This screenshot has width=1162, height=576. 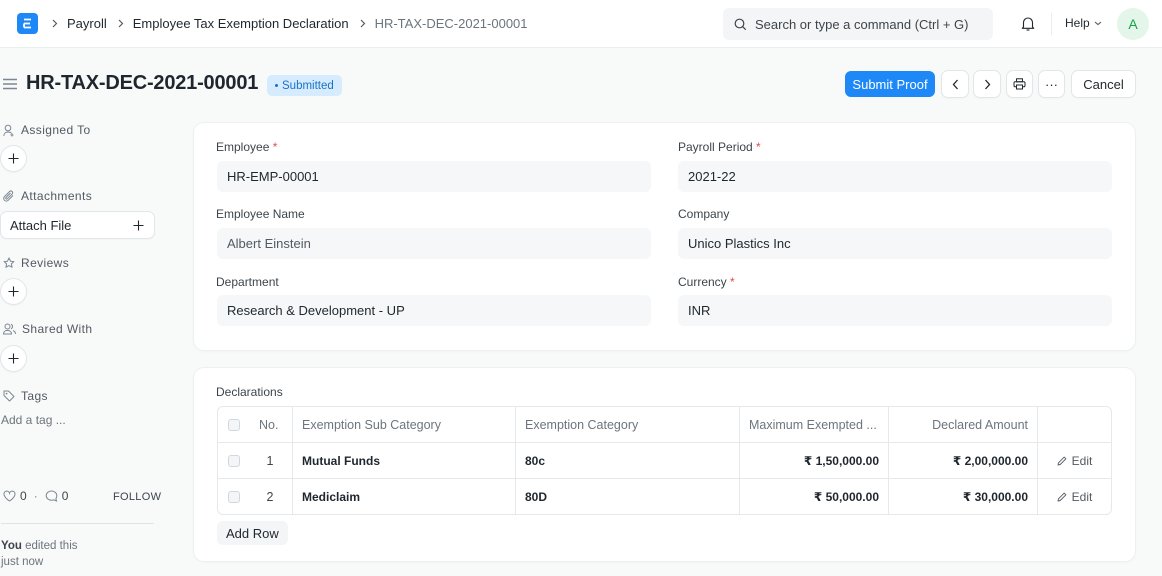 I want to click on menu-icon, so click(x=10, y=84).